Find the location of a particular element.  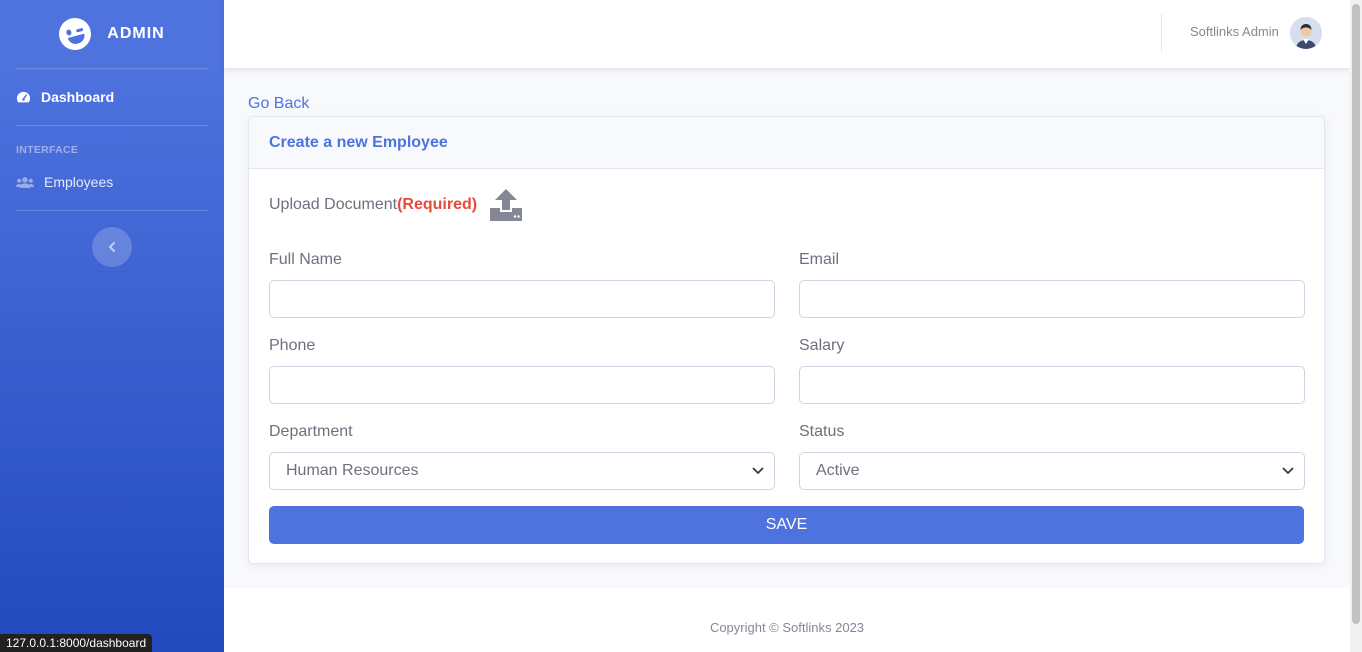

users-icon is located at coordinates (25, 182).